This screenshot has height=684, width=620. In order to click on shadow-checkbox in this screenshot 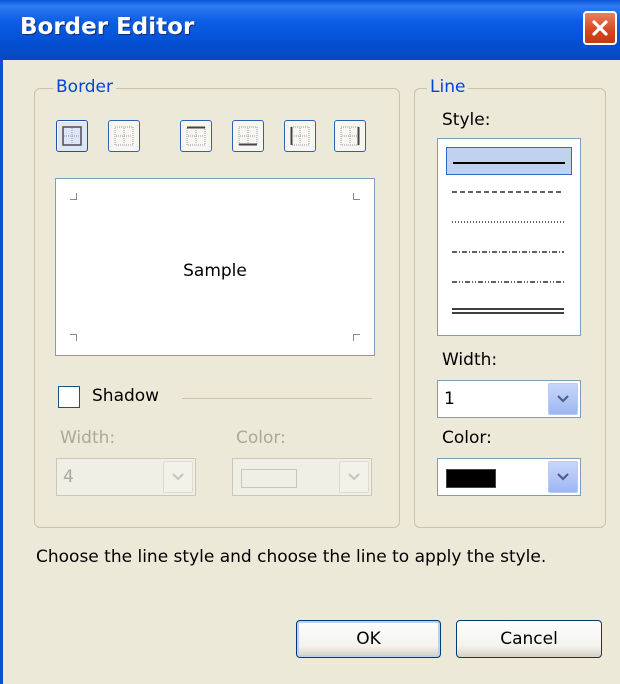, I will do `click(69, 397)`.